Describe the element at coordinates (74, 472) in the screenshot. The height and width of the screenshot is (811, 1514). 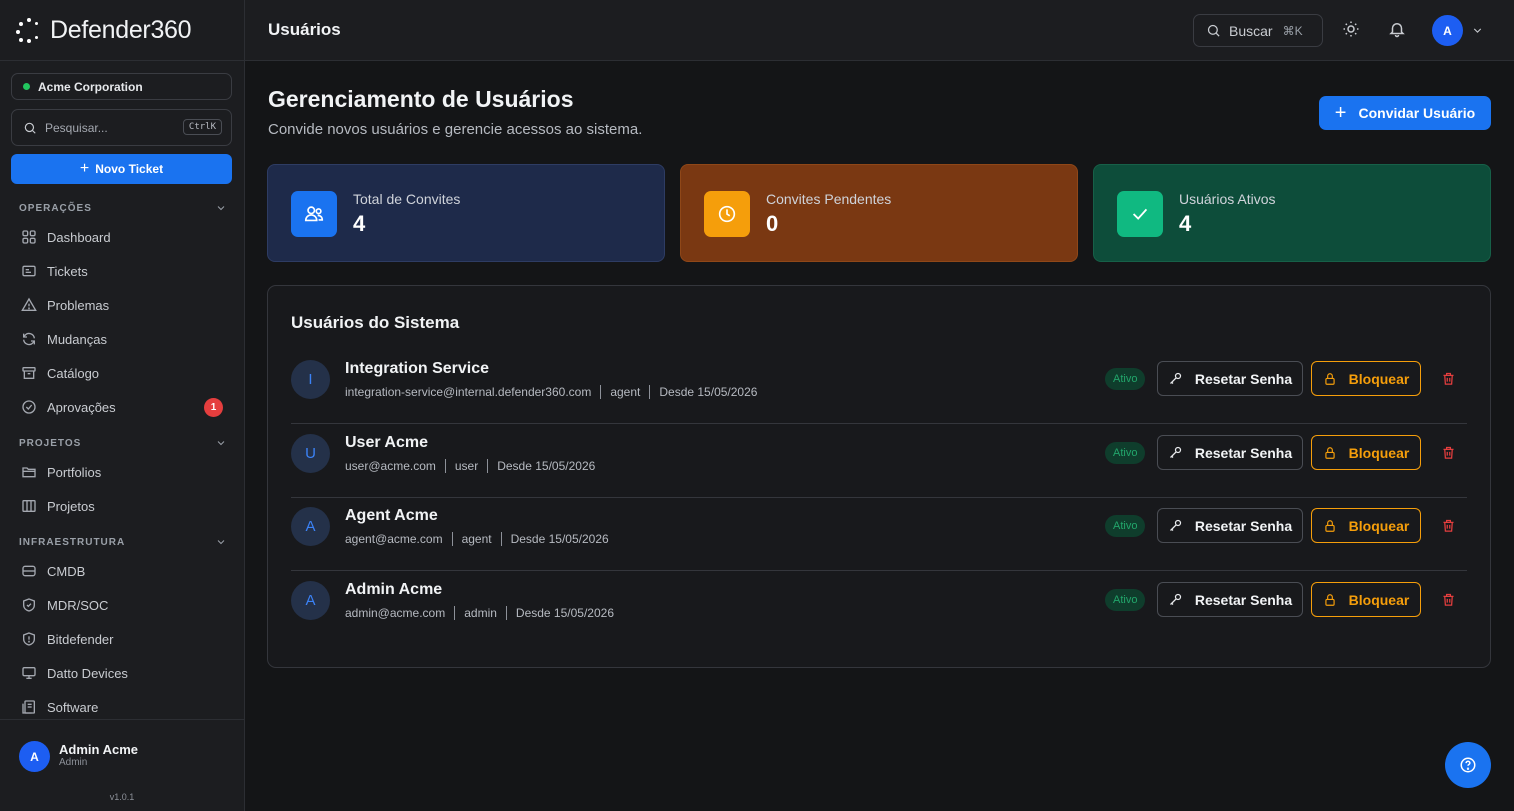
I see `sidebar-item-label: Portfolios` at that location.